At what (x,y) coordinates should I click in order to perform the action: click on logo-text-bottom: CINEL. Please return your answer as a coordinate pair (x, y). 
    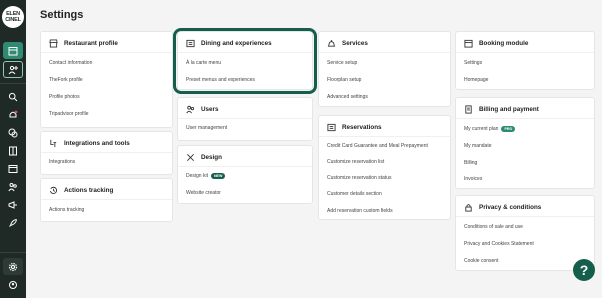
    Looking at the image, I should click on (13, 20).